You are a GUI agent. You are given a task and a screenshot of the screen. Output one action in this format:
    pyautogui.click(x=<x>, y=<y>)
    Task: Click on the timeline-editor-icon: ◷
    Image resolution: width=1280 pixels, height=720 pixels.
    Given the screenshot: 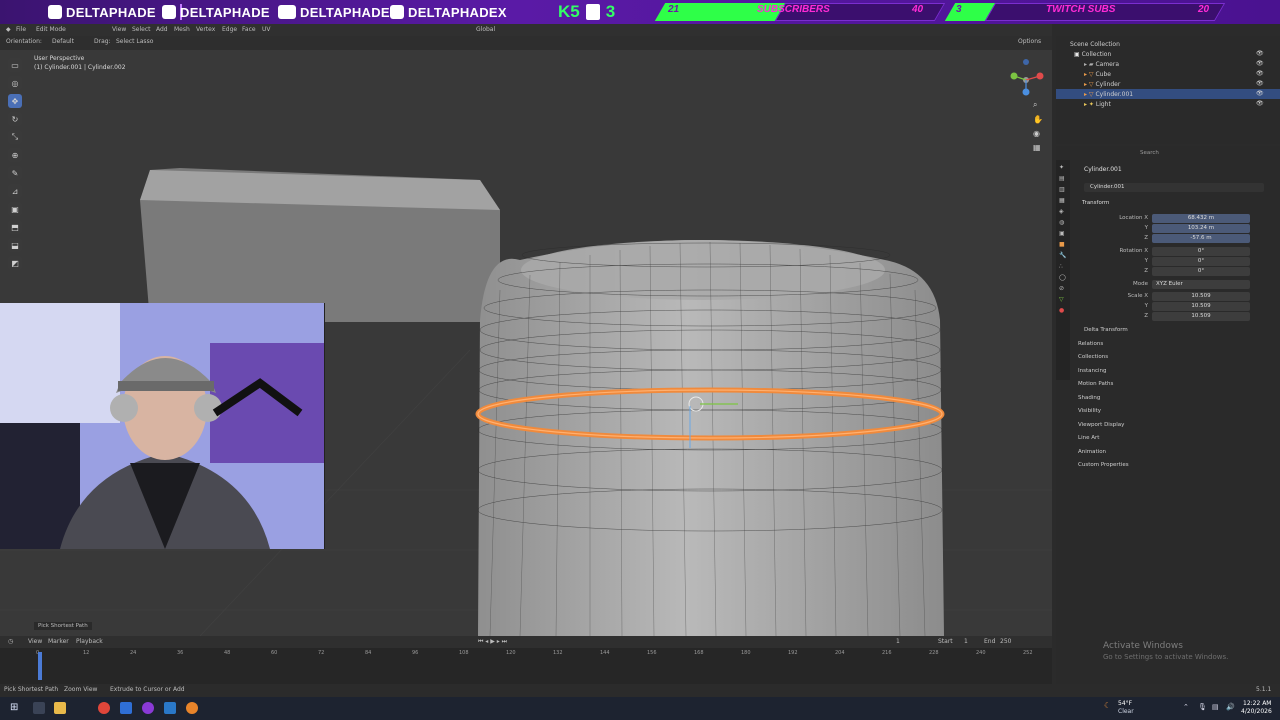 What is the action you would take?
    pyautogui.click(x=10, y=641)
    